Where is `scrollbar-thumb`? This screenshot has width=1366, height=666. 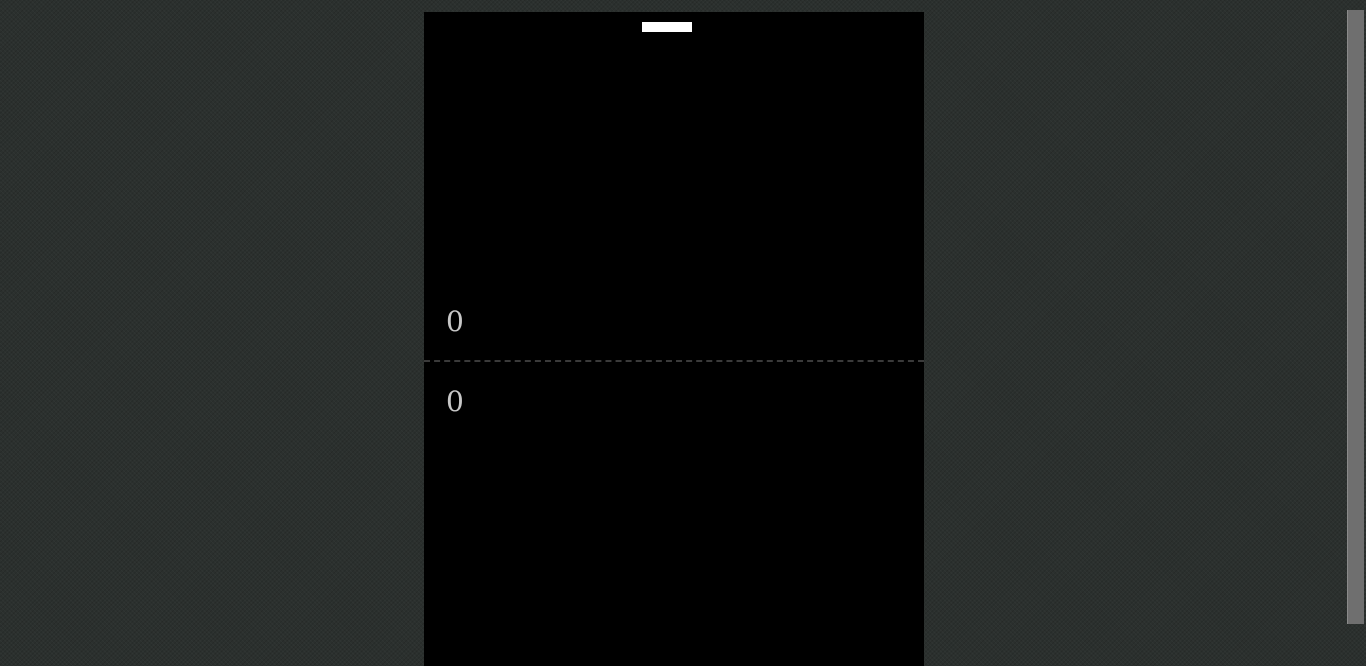 scrollbar-thumb is located at coordinates (1355, 317).